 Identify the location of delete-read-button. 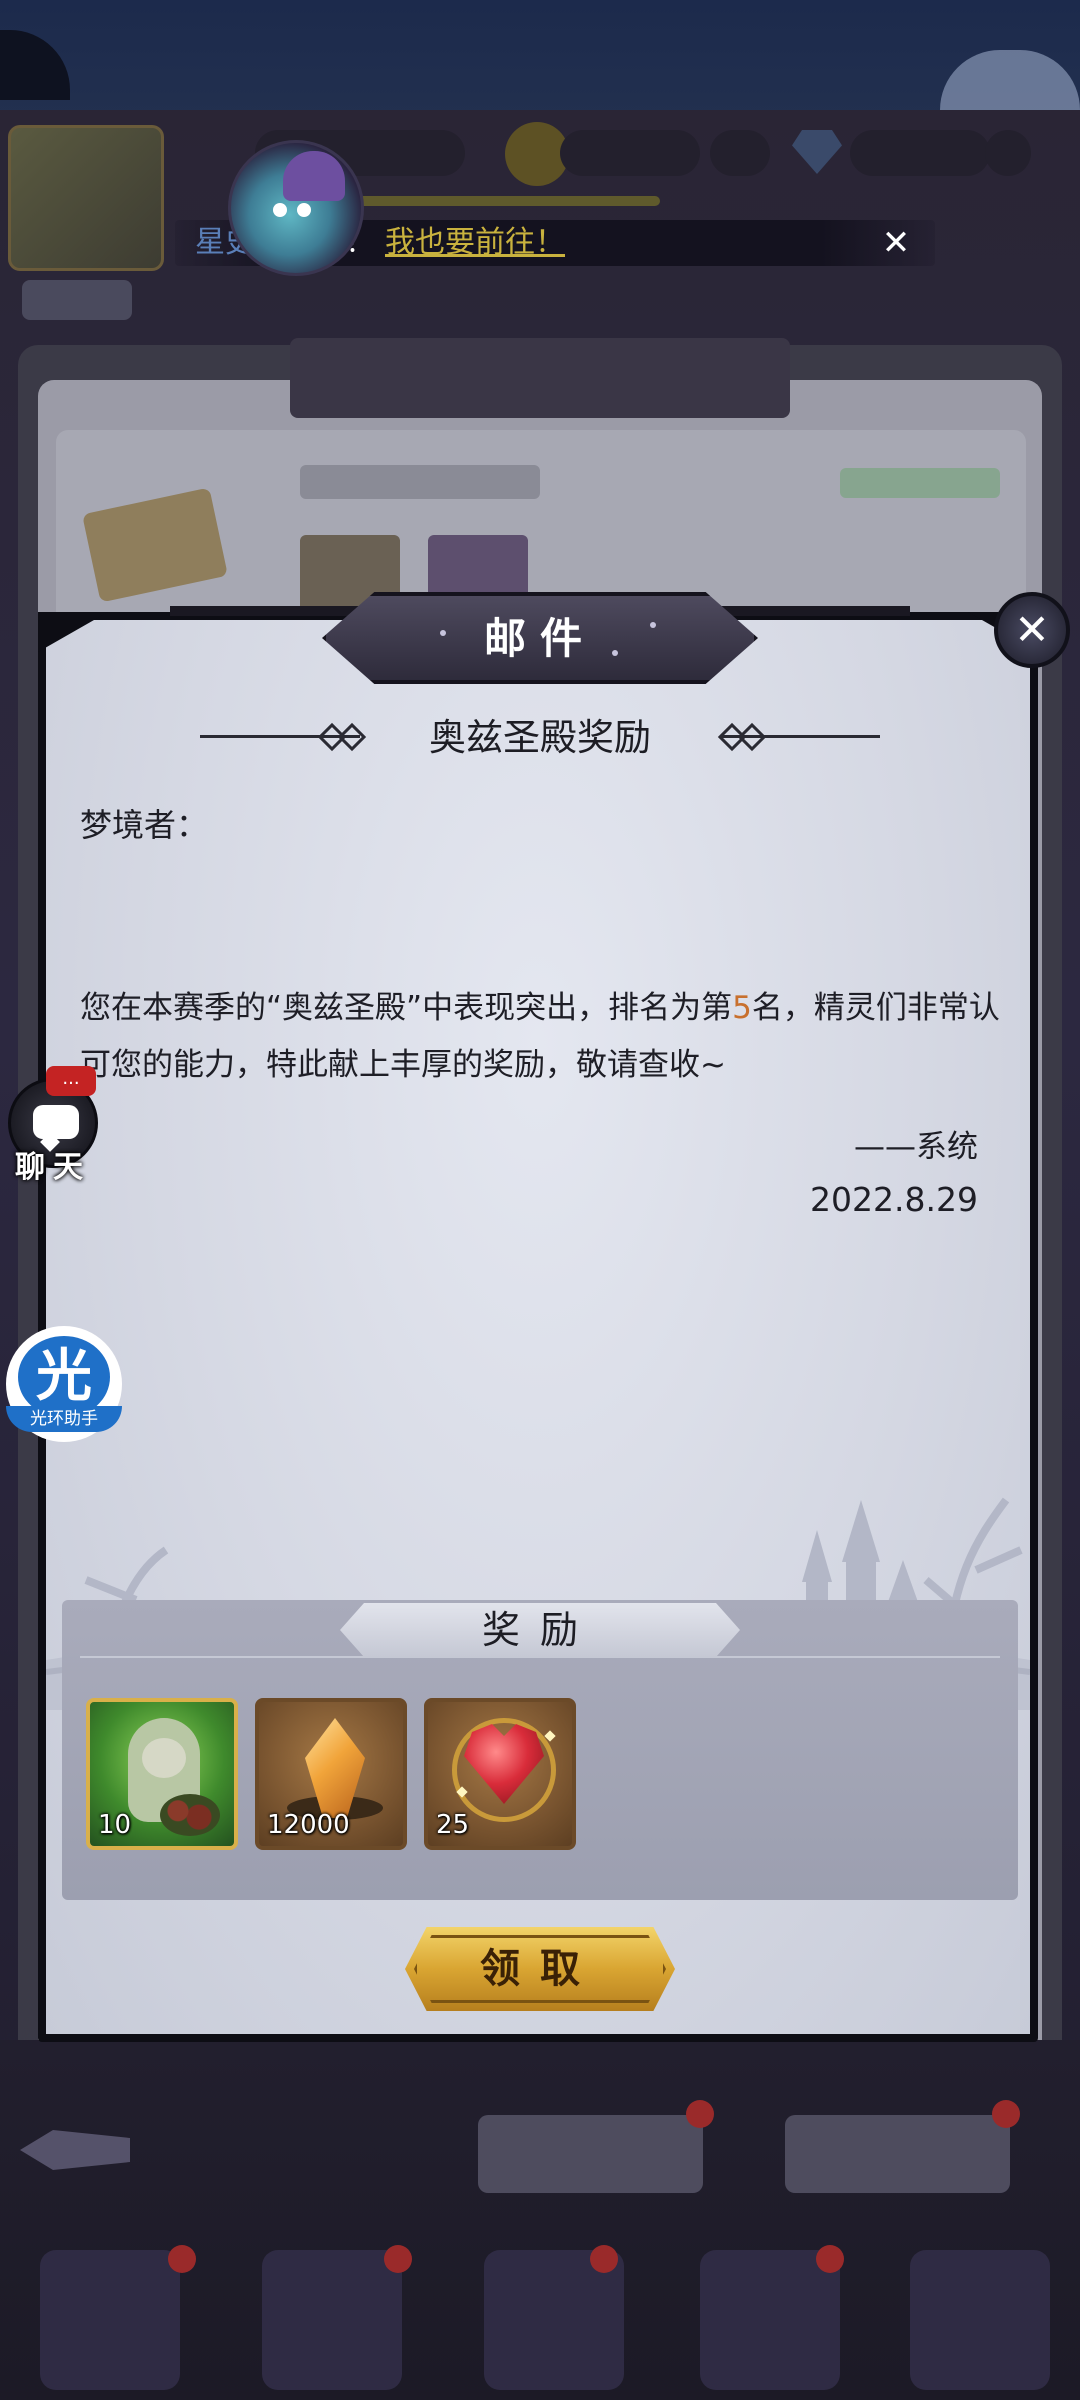
(590, 2154).